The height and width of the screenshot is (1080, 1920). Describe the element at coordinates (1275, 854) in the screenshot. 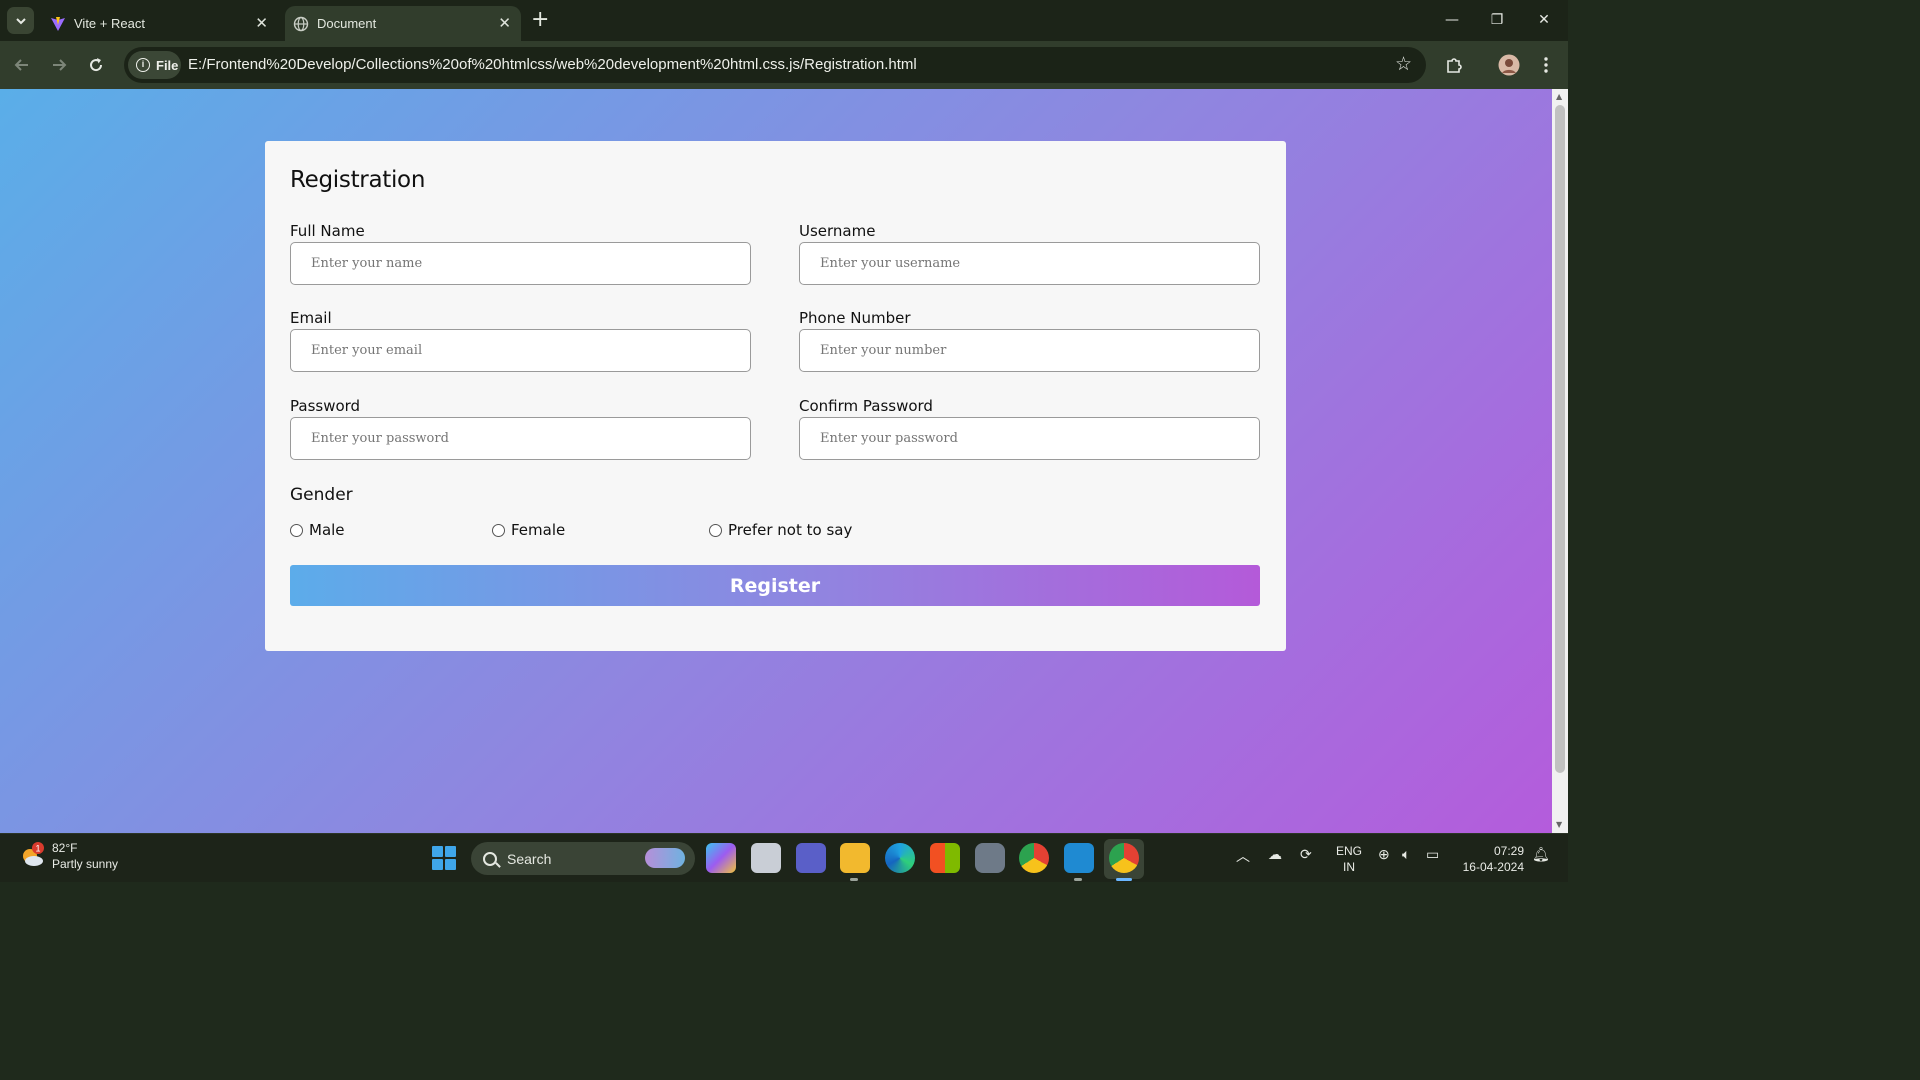

I see `onedrive-icon: ☁` at that location.